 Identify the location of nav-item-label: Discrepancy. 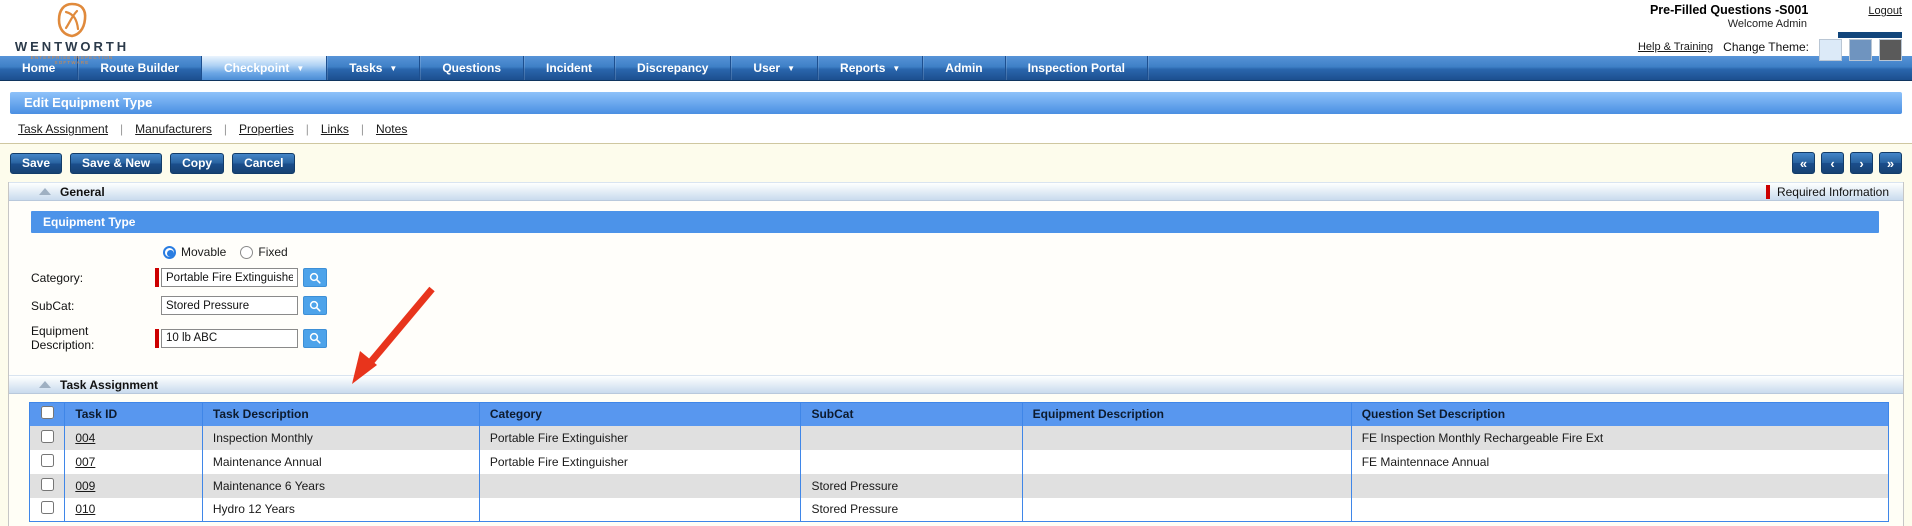
(673, 68).